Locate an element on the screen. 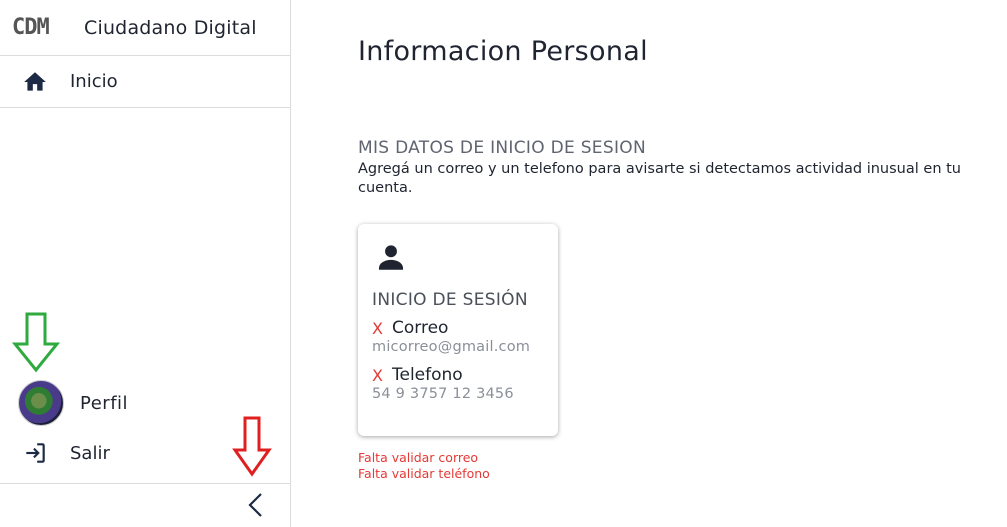 This screenshot has height=527, width=1007. page-title: Informacion Personal is located at coordinates (503, 51).